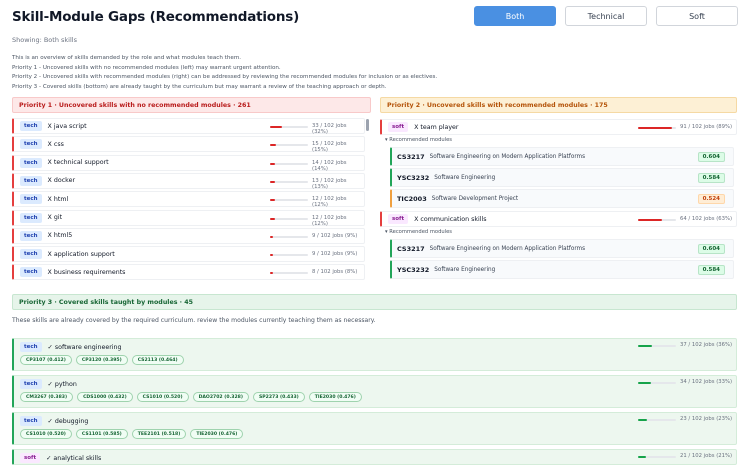  Describe the element at coordinates (367, 125) in the screenshot. I see `priority1-scrollbar` at that location.